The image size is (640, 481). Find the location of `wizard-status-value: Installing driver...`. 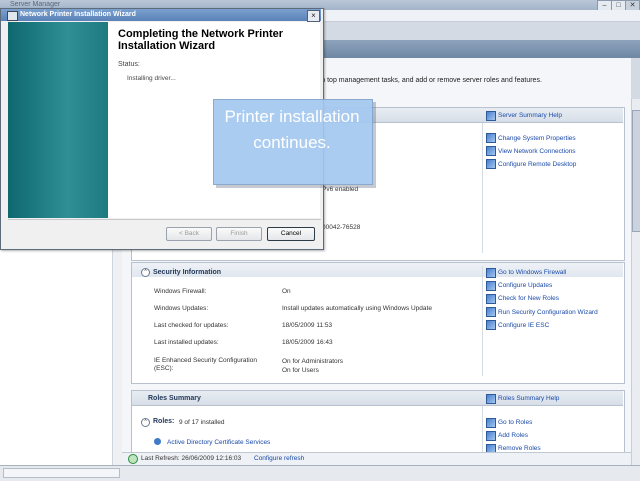

wizard-status-value: Installing driver... is located at coordinates (151, 78).